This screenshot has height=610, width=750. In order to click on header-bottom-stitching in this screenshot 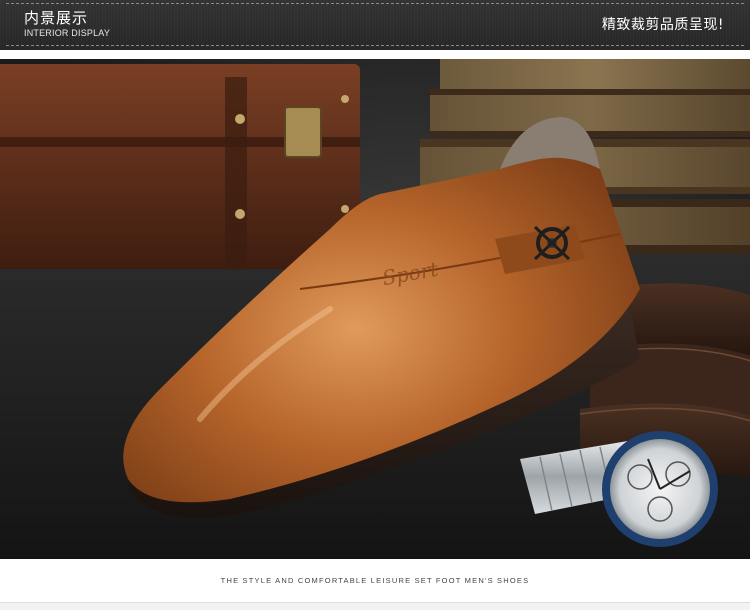, I will do `click(375, 45)`.